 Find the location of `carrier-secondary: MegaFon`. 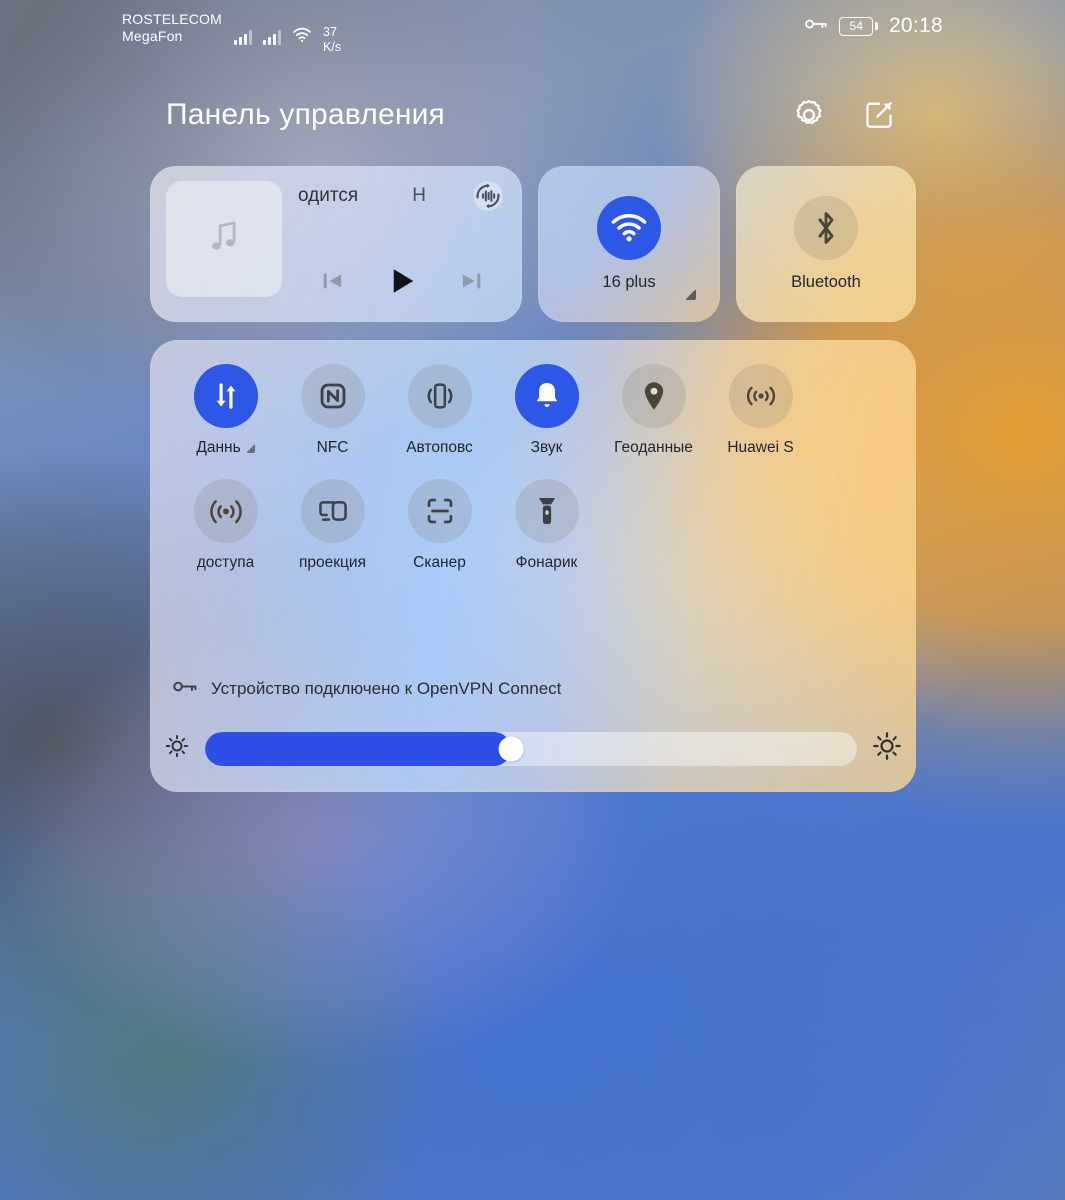

carrier-secondary: MegaFon is located at coordinates (152, 36).